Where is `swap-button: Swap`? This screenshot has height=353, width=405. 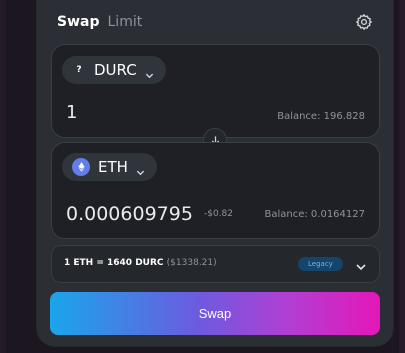 swap-button: Swap is located at coordinates (215, 313).